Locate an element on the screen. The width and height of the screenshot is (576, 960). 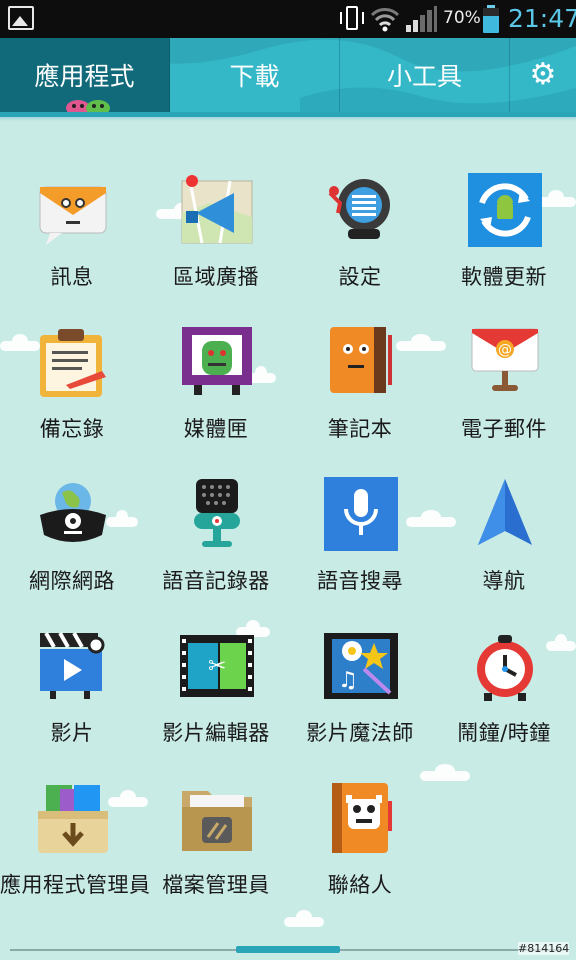
app-label: 影片編輯器 is located at coordinates (216, 733).